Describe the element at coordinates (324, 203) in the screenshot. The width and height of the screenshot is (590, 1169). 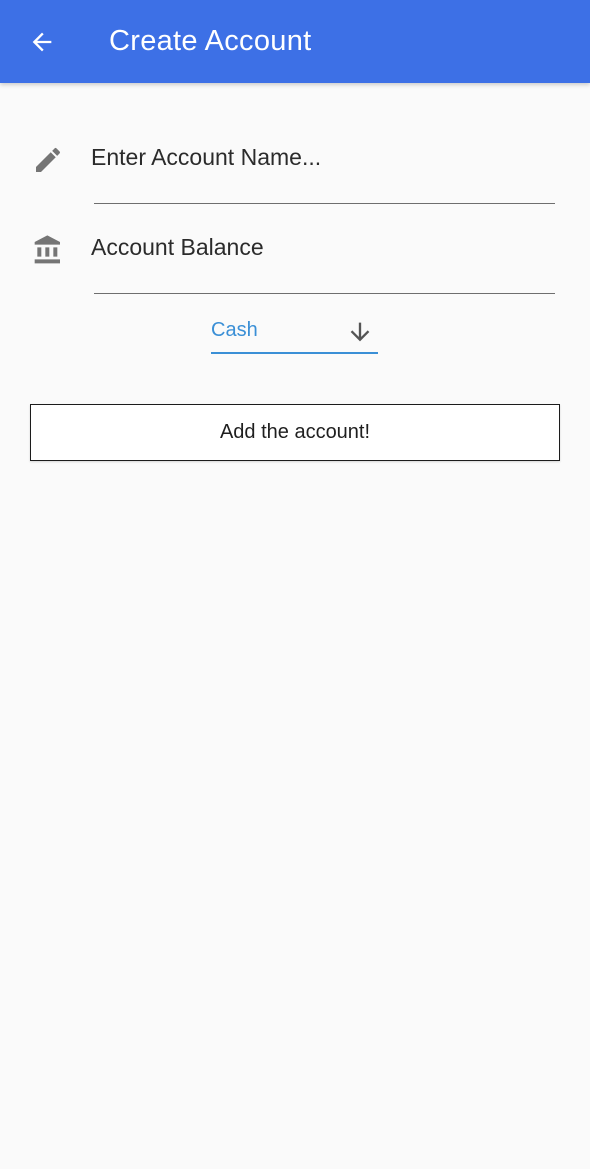
I see `account-name-underline` at that location.